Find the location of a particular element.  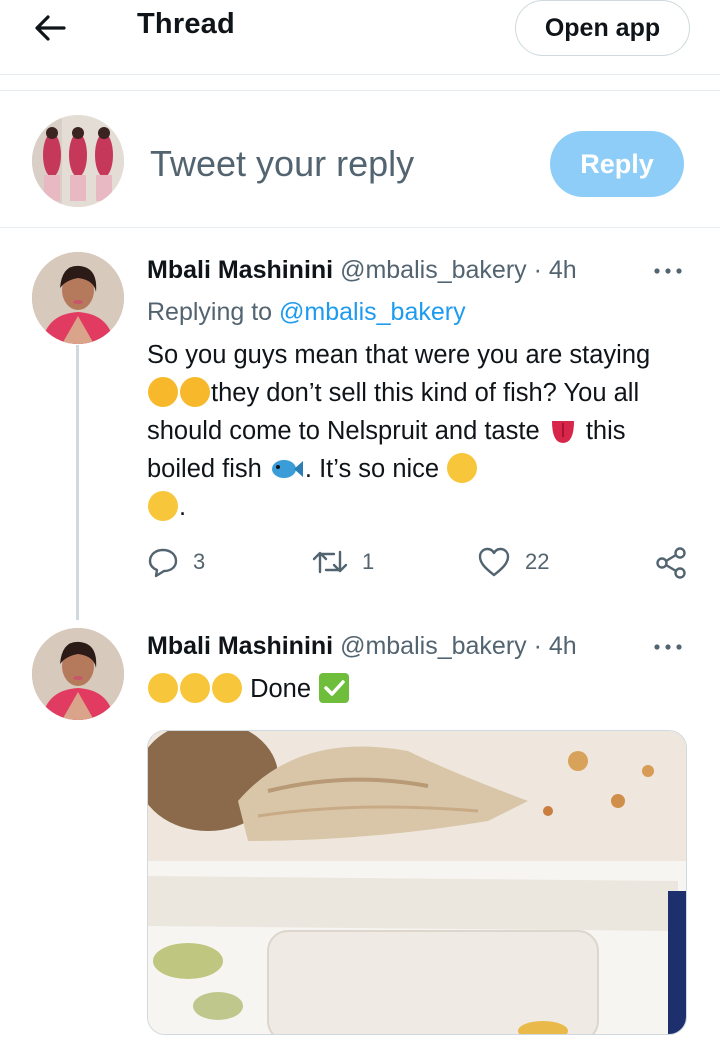

heart-icon is located at coordinates (494, 562).